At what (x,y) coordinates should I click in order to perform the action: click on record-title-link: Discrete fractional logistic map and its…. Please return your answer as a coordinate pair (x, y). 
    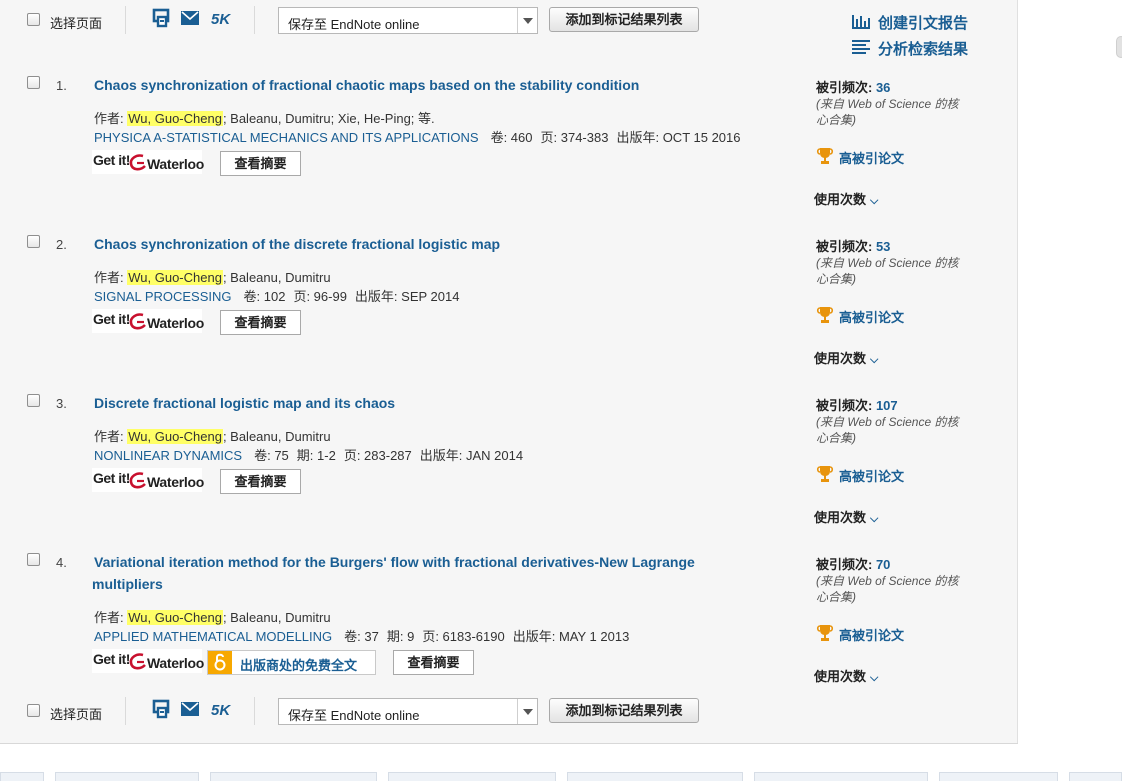
    Looking at the image, I should click on (424, 403).